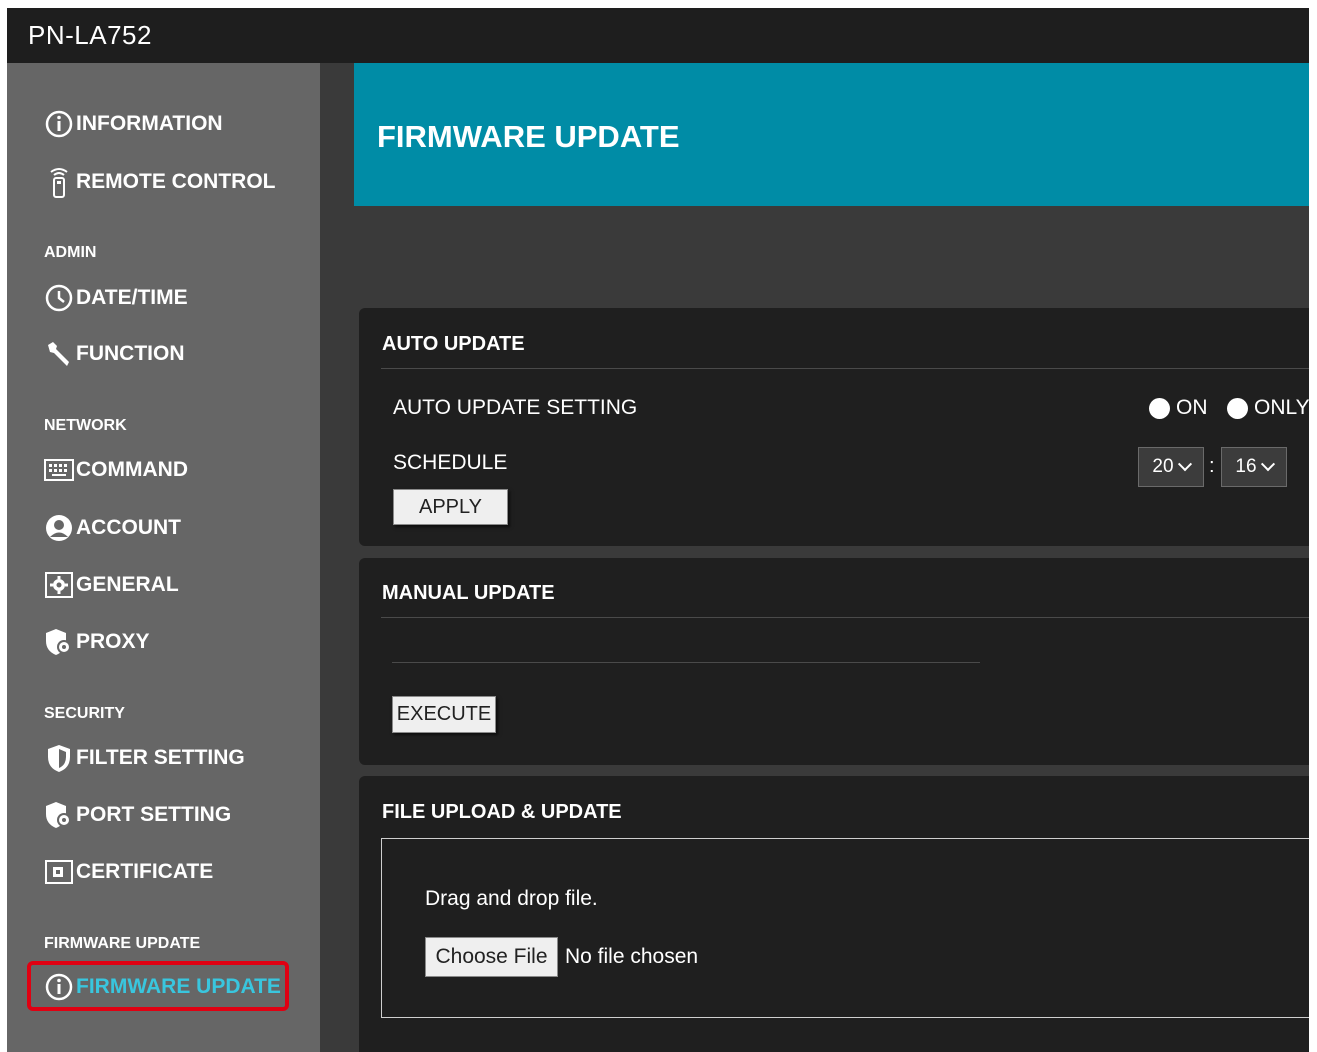 The height and width of the screenshot is (1052, 1317). Describe the element at coordinates (831, 134) in the screenshot. I see `page-banner: FIRMWARE UPDATE` at that location.